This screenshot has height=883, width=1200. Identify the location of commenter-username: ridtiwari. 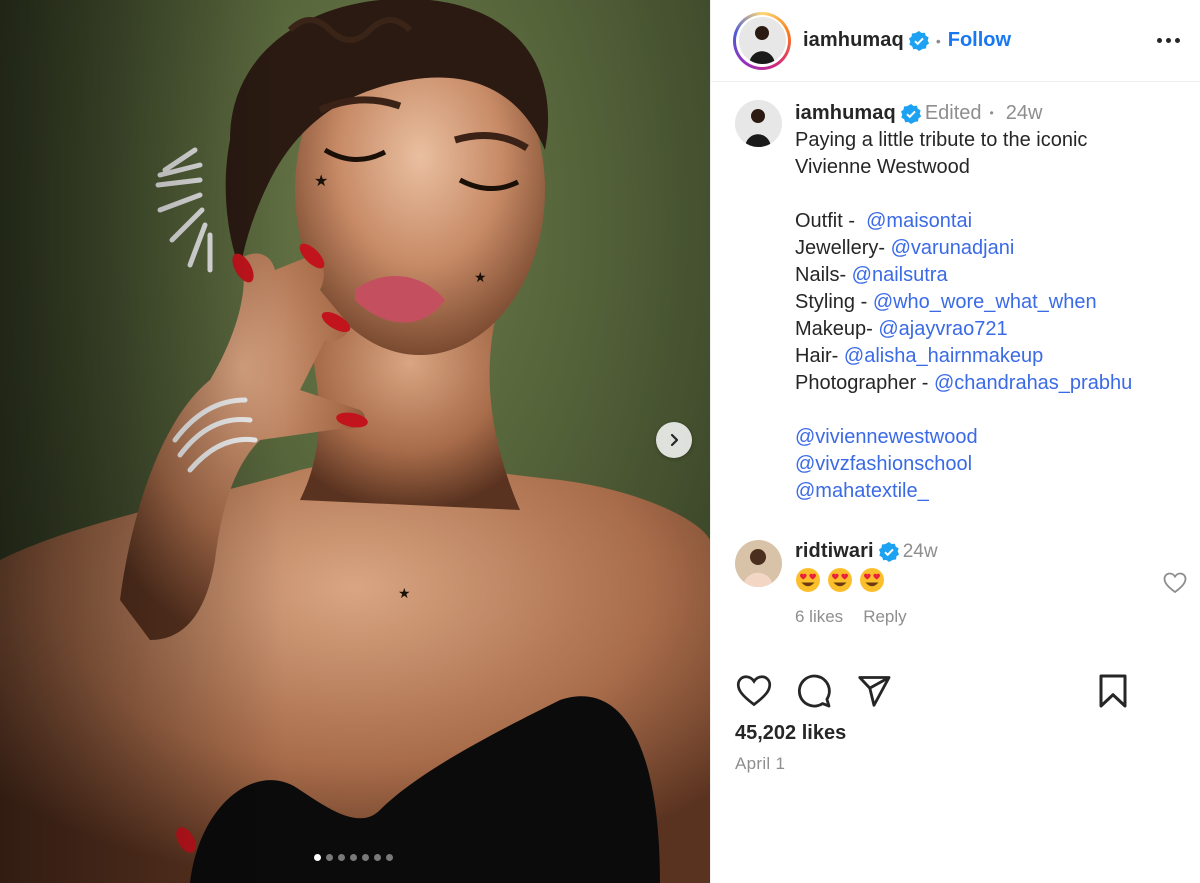
(834, 551).